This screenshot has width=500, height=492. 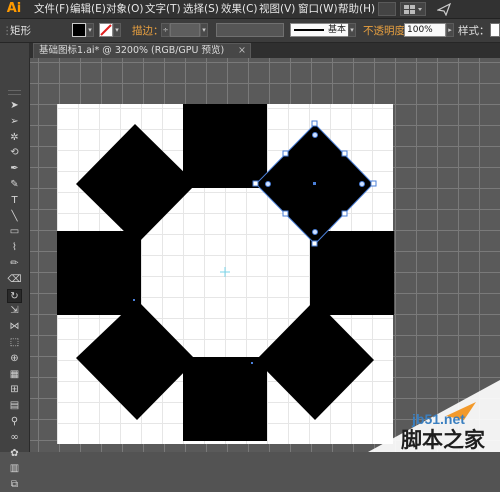 I want to click on shape-top-square, so click(x=225, y=146).